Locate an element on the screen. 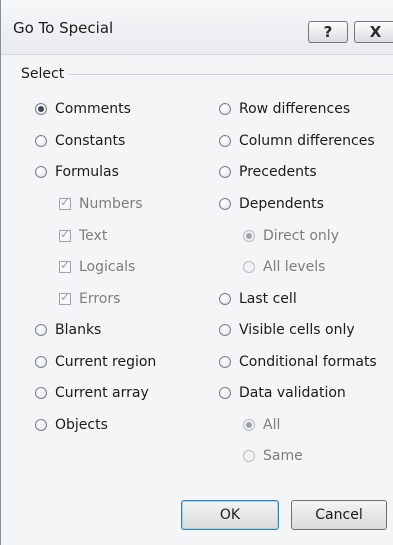 The width and height of the screenshot is (393, 545). option-label: Logicals is located at coordinates (107, 267).